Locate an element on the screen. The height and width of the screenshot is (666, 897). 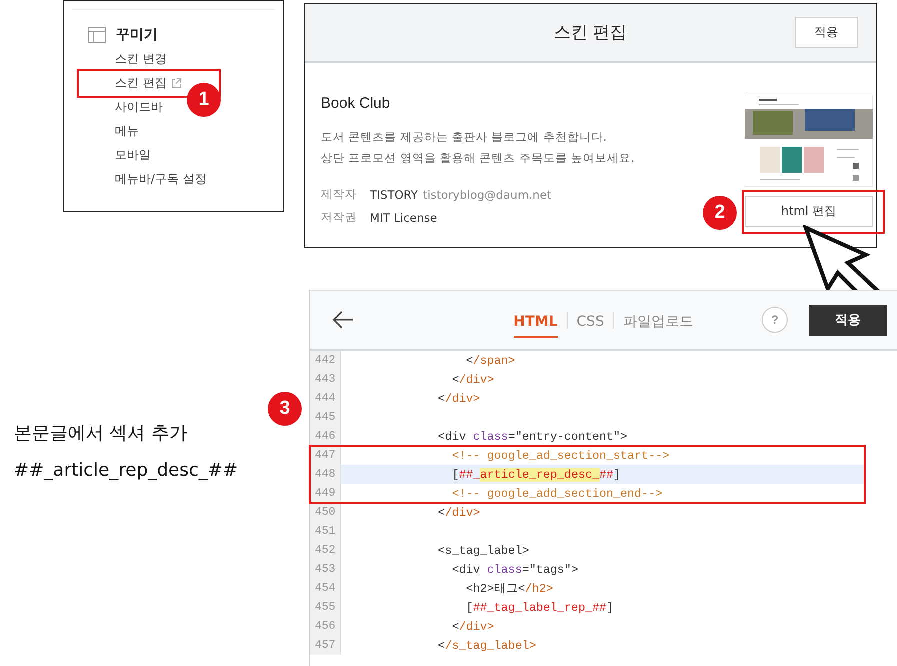
line-number: 447 is located at coordinates (325, 455).